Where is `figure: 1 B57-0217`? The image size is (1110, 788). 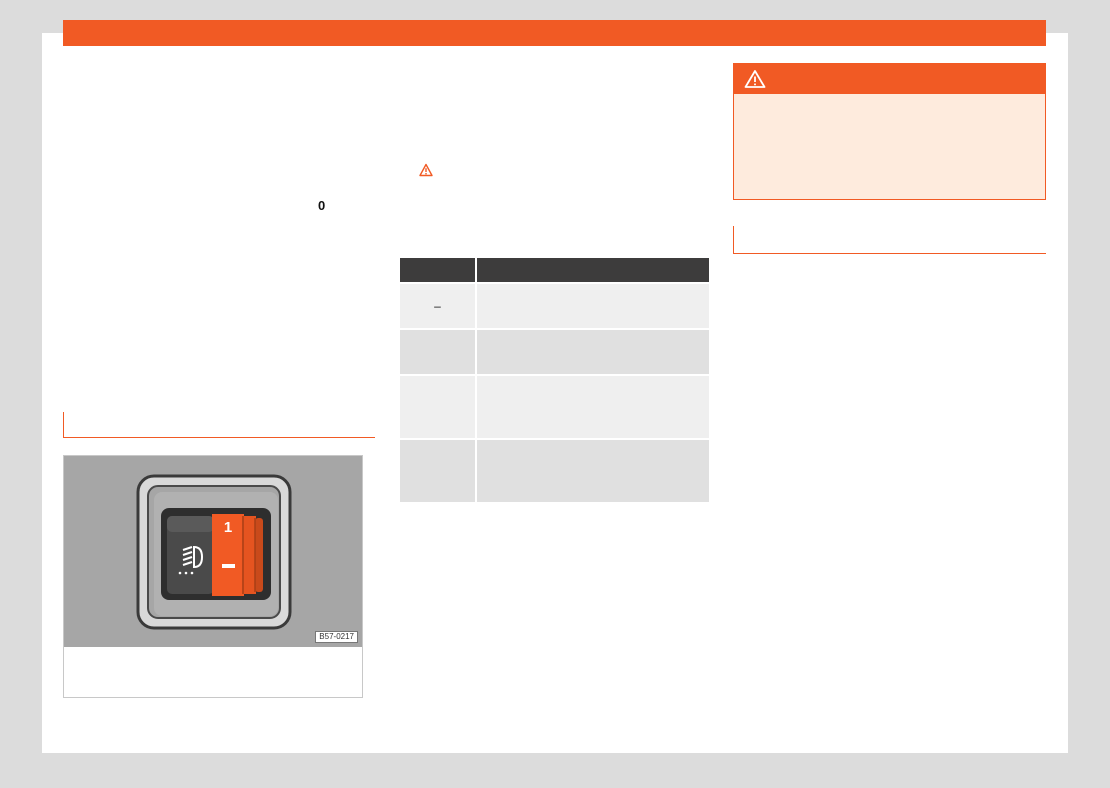
figure: 1 B57-0217 is located at coordinates (213, 576).